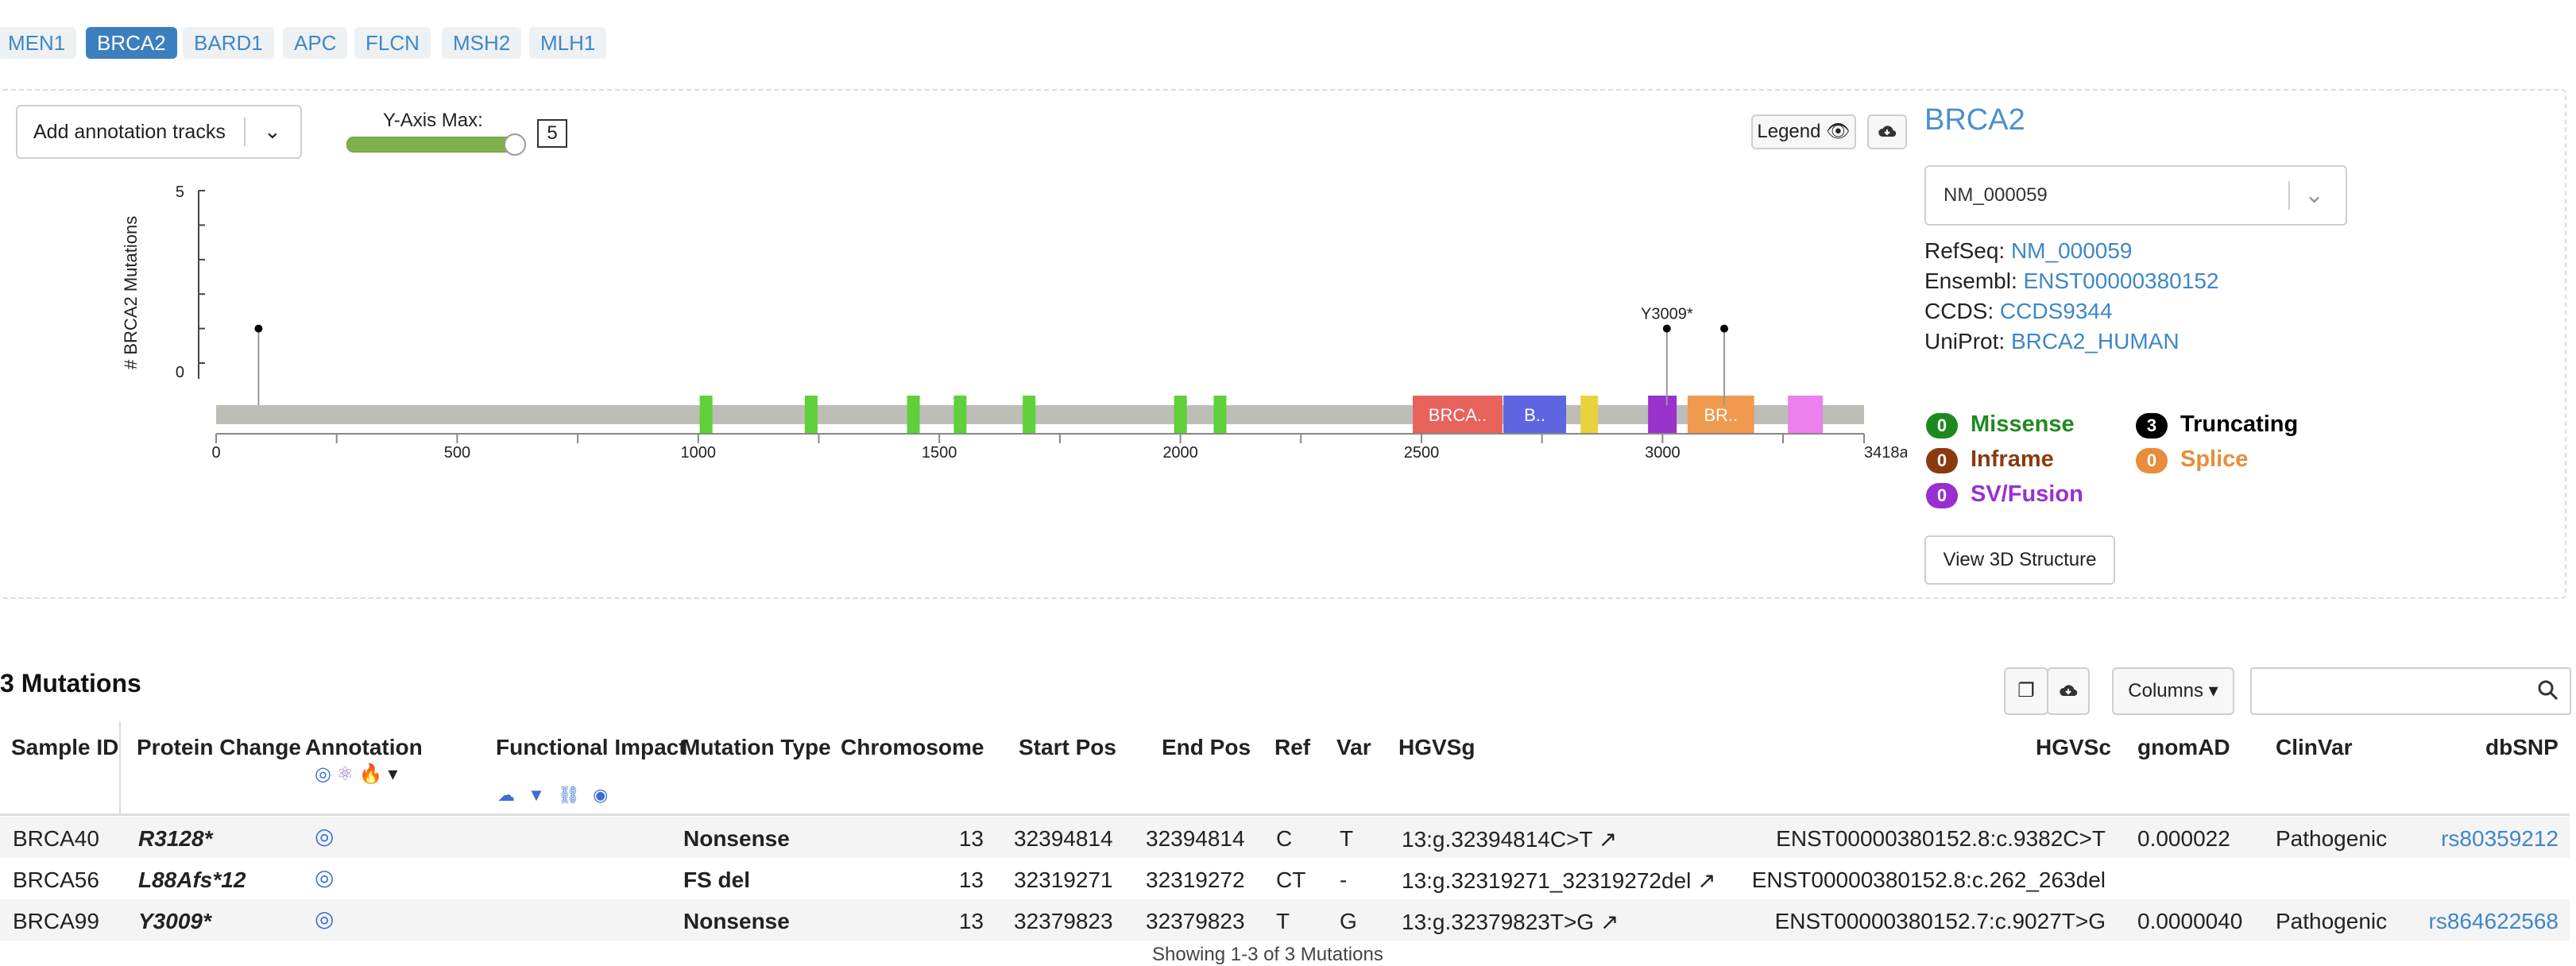 This screenshot has width=2576, height=966. What do you see at coordinates (2068, 691) in the screenshot?
I see `download-table-button` at bounding box center [2068, 691].